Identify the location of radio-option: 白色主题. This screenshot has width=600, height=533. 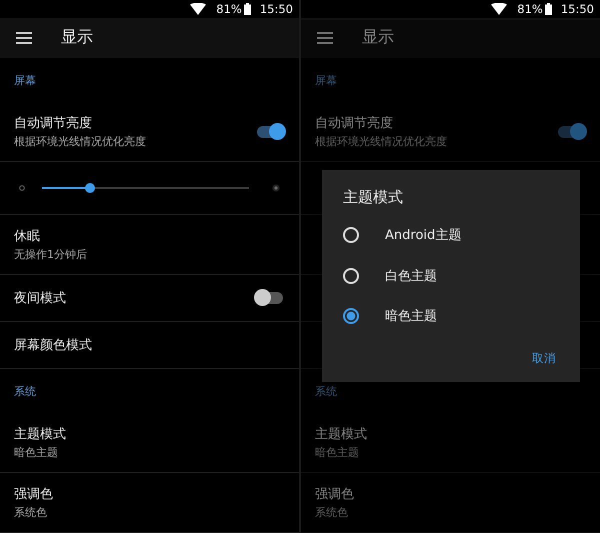
(451, 276).